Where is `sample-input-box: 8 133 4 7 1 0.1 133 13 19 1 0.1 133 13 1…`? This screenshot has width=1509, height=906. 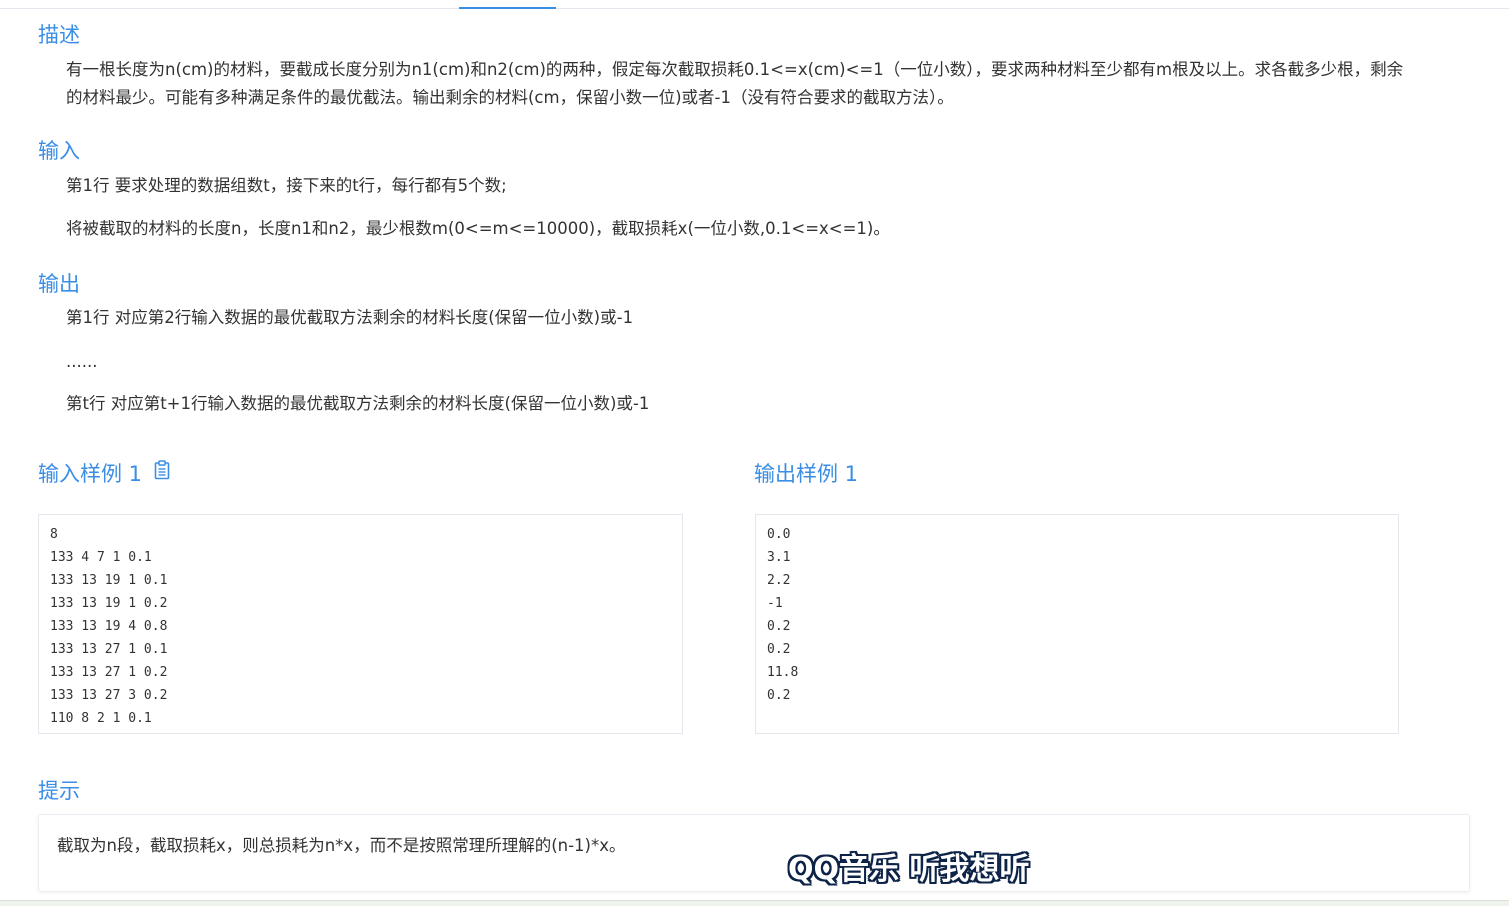 sample-input-box: 8 133 4 7 1 0.1 133 13 19 1 0.1 133 13 1… is located at coordinates (360, 624).